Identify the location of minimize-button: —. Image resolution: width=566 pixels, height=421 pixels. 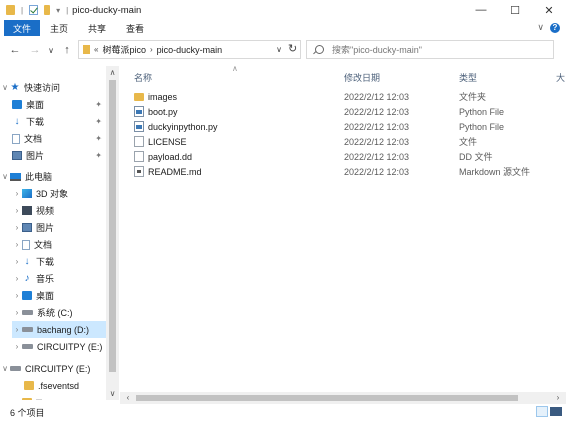
(481, 10).